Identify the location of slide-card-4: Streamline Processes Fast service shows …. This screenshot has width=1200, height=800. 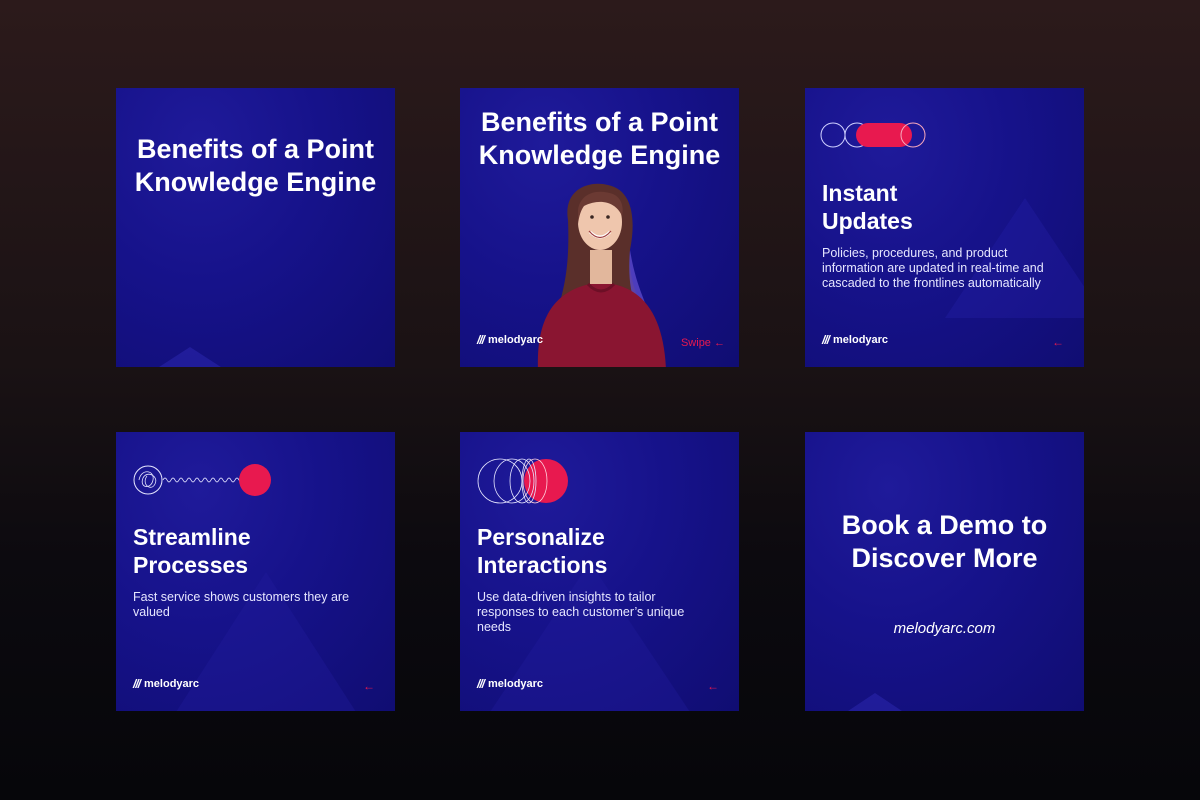
(255, 571).